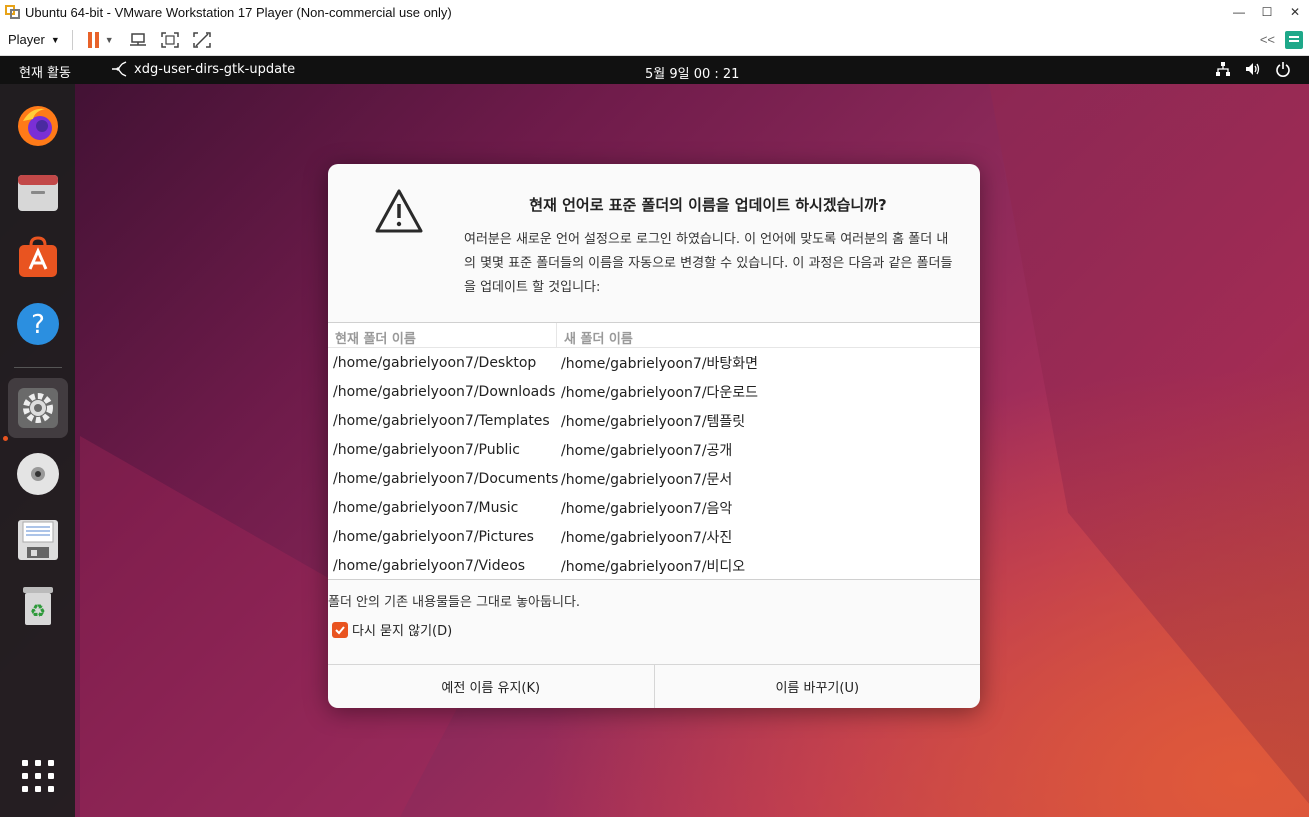 The height and width of the screenshot is (817, 1309). I want to click on dialog-note: 폴더 안의 기존 내용물들은 그대로 놓아둡니다., so click(454, 602).